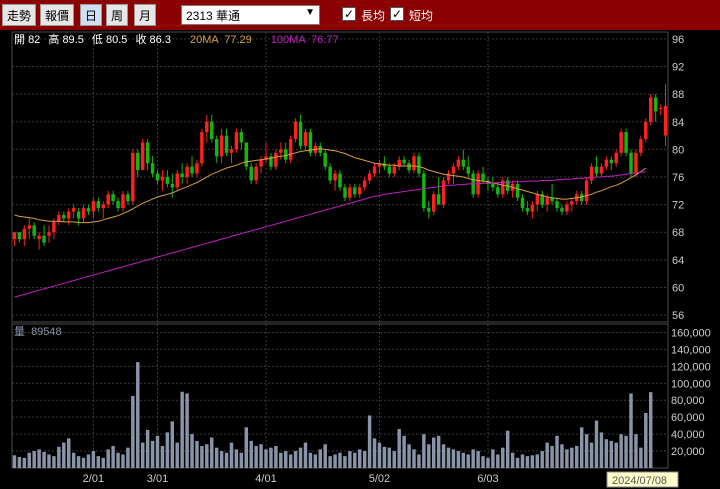 The width and height of the screenshot is (720, 489). What do you see at coordinates (678, 68) in the screenshot?
I see `price-tick-label: 92` at bounding box center [678, 68].